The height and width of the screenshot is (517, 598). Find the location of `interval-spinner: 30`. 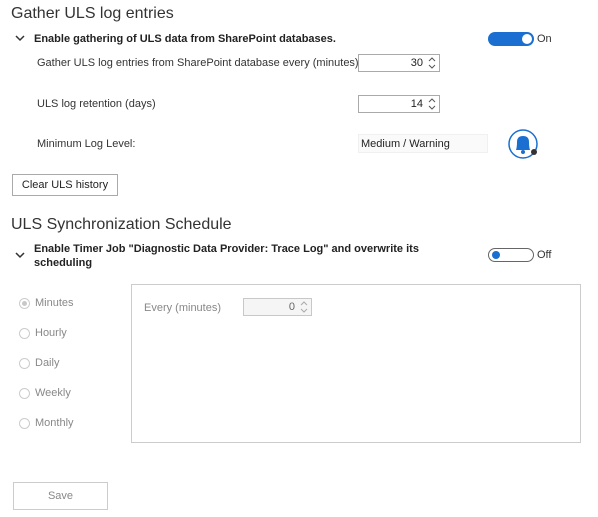

interval-spinner: 30 is located at coordinates (399, 63).